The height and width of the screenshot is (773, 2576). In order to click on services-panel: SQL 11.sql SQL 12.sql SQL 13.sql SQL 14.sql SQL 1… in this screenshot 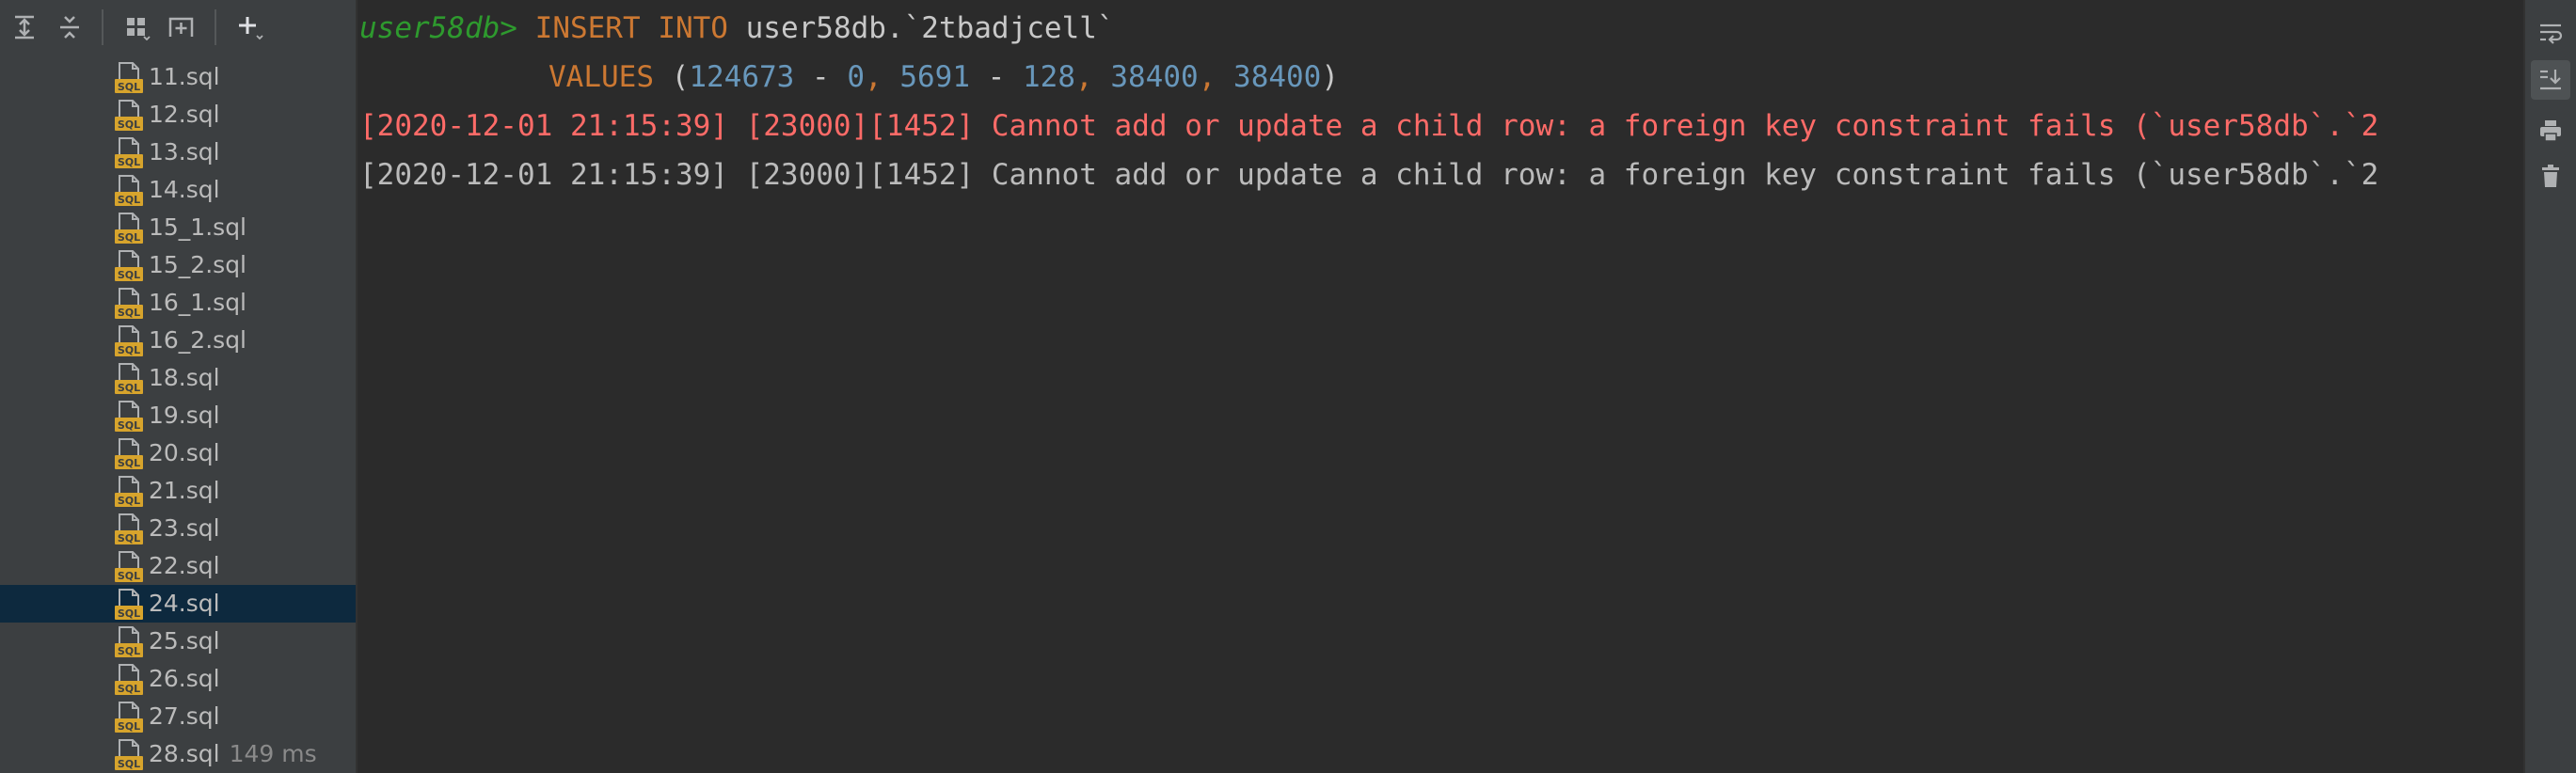, I will do `click(179, 386)`.